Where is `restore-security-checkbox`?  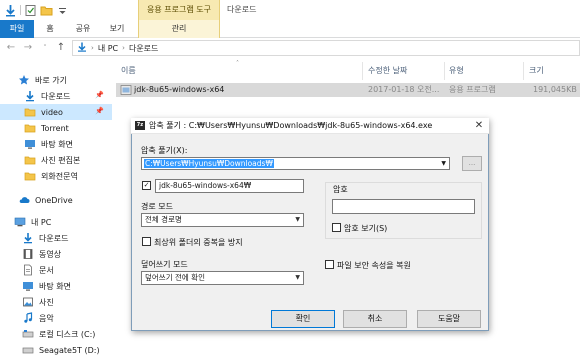
restore-security-checkbox is located at coordinates (329, 264).